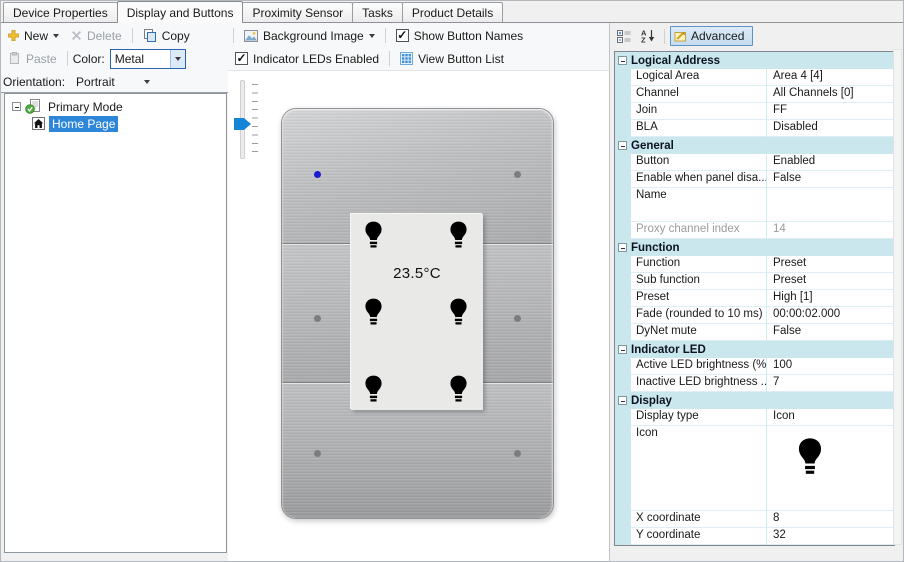 This screenshot has width=904, height=562. What do you see at coordinates (242, 124) in the screenshot?
I see `zoom-slider-thumb` at bounding box center [242, 124].